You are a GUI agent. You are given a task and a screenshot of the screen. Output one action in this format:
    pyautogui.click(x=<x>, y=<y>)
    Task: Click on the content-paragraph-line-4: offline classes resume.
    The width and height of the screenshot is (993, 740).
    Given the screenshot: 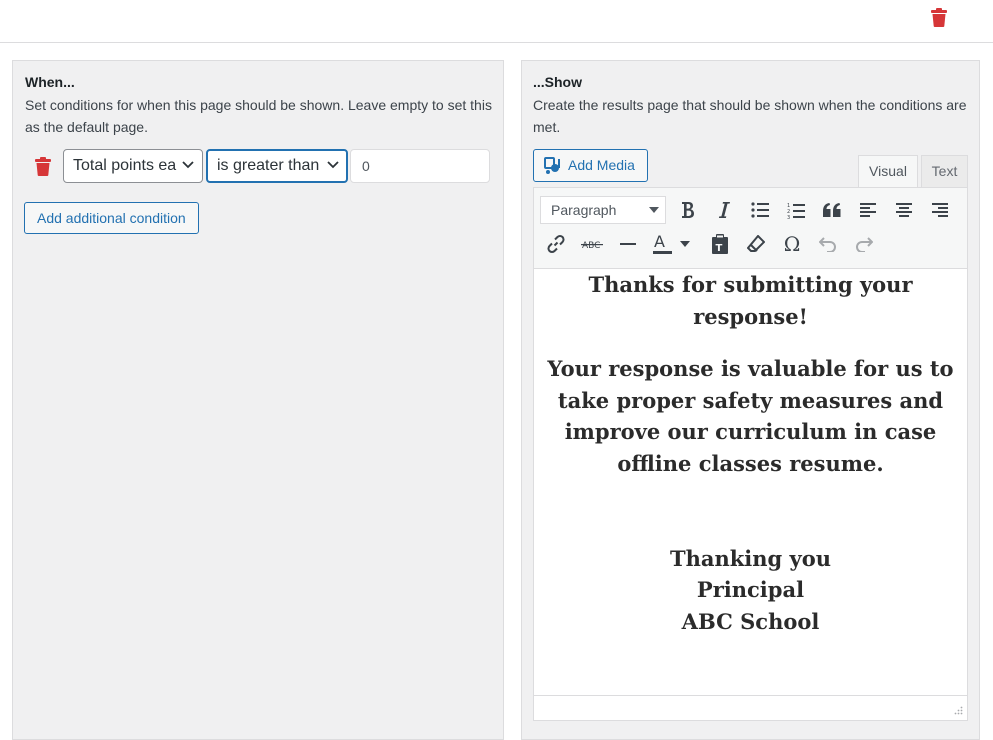 What is the action you would take?
    pyautogui.click(x=750, y=463)
    